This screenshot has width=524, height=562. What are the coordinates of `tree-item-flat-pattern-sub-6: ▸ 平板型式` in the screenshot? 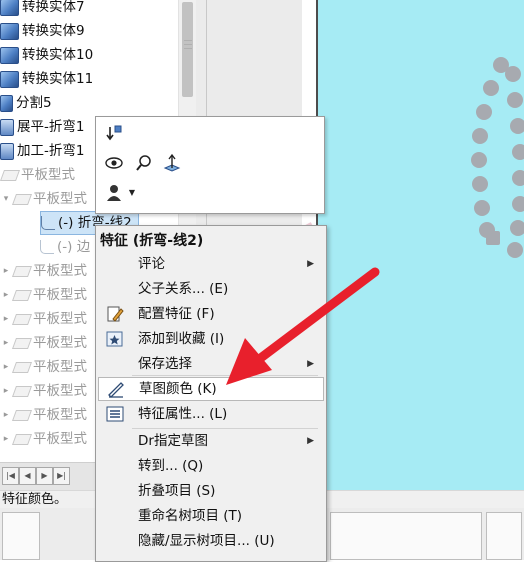 It's located at (43, 367).